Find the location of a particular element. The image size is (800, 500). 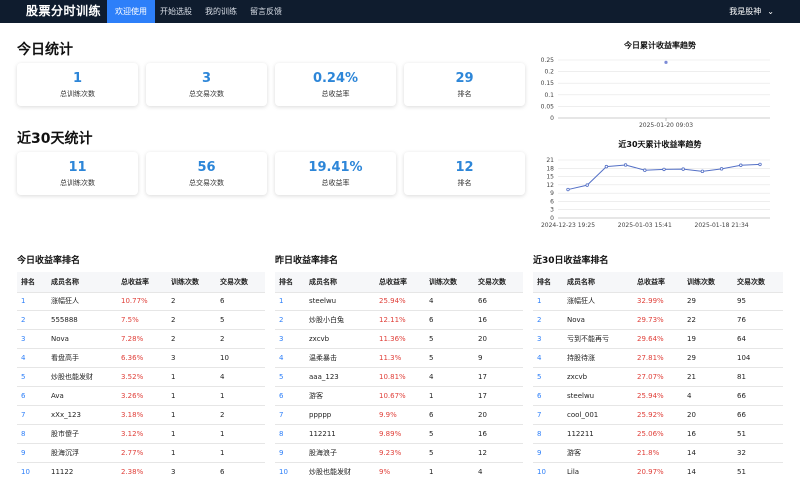

table-row: 3 zxcvb 11.36% 5 20 is located at coordinates (399, 339).